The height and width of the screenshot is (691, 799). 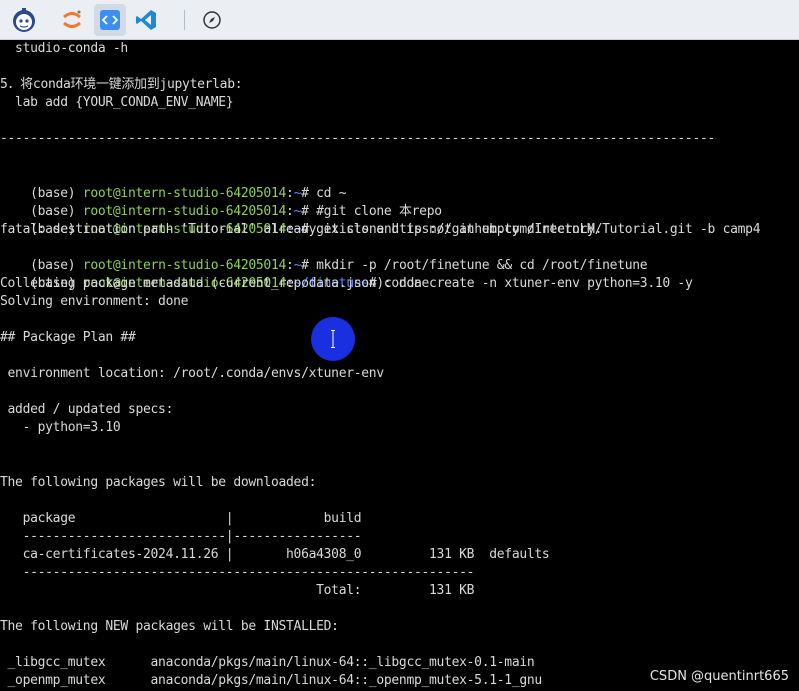 What do you see at coordinates (24, 20) in the screenshot?
I see `mascot-logo-icon` at bounding box center [24, 20].